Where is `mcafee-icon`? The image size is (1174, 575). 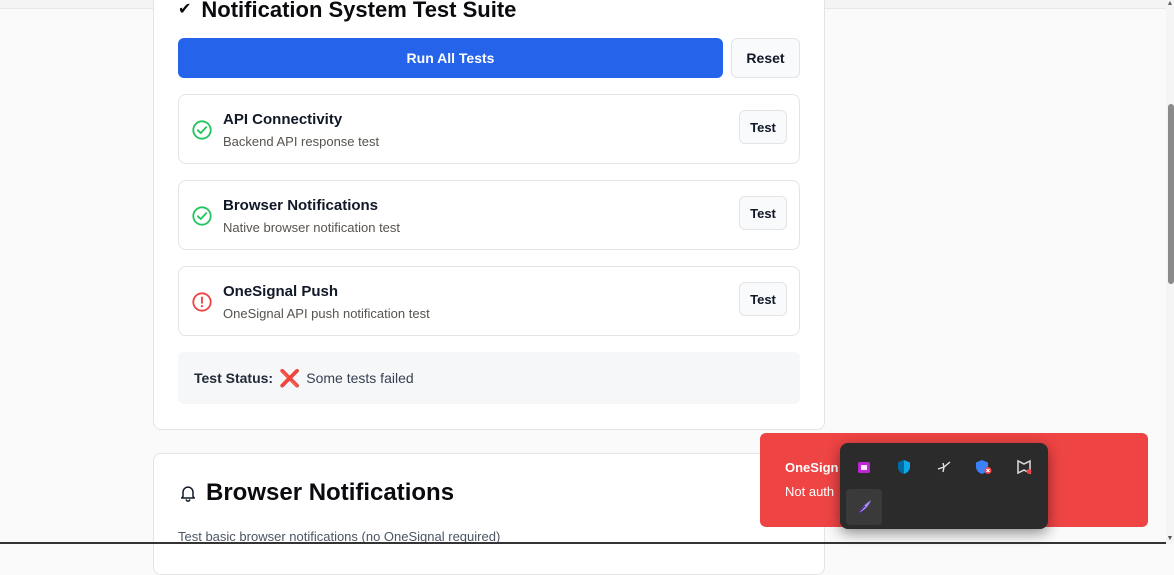
mcafee-icon is located at coordinates (1024, 467).